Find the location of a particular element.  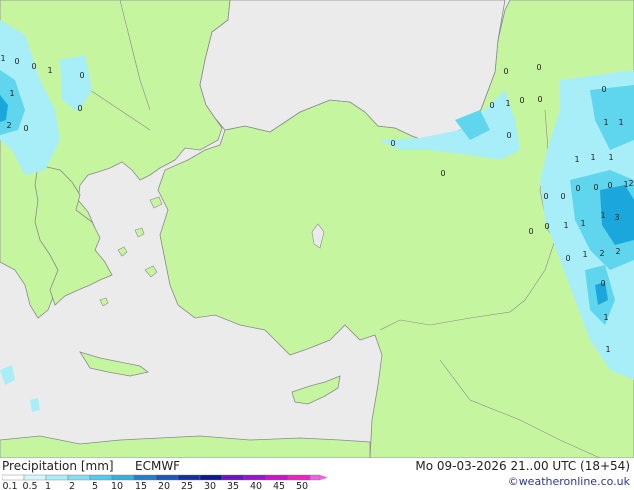

legend-label: 50 is located at coordinates (302, 485).